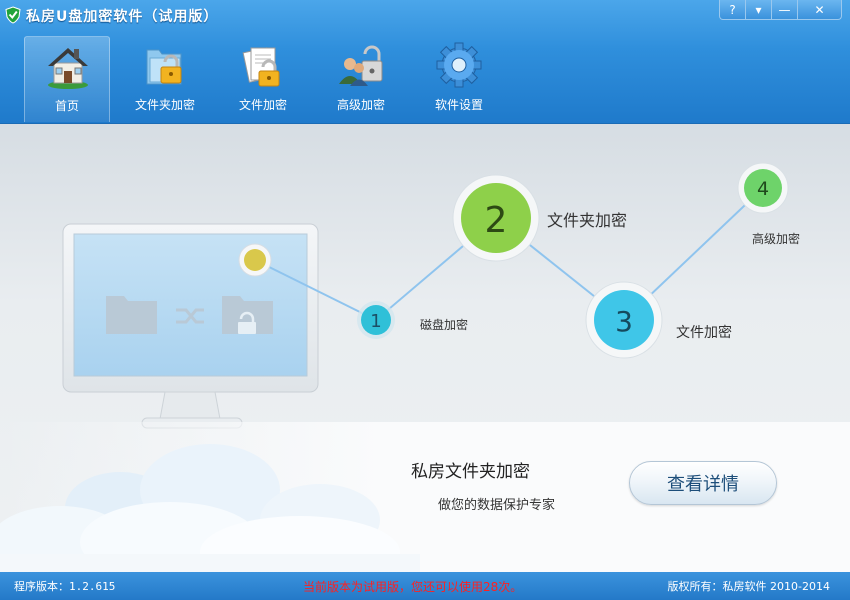 The image size is (850, 600). Describe the element at coordinates (190, 326) in the screenshot. I see `monitor-illustration` at that location.